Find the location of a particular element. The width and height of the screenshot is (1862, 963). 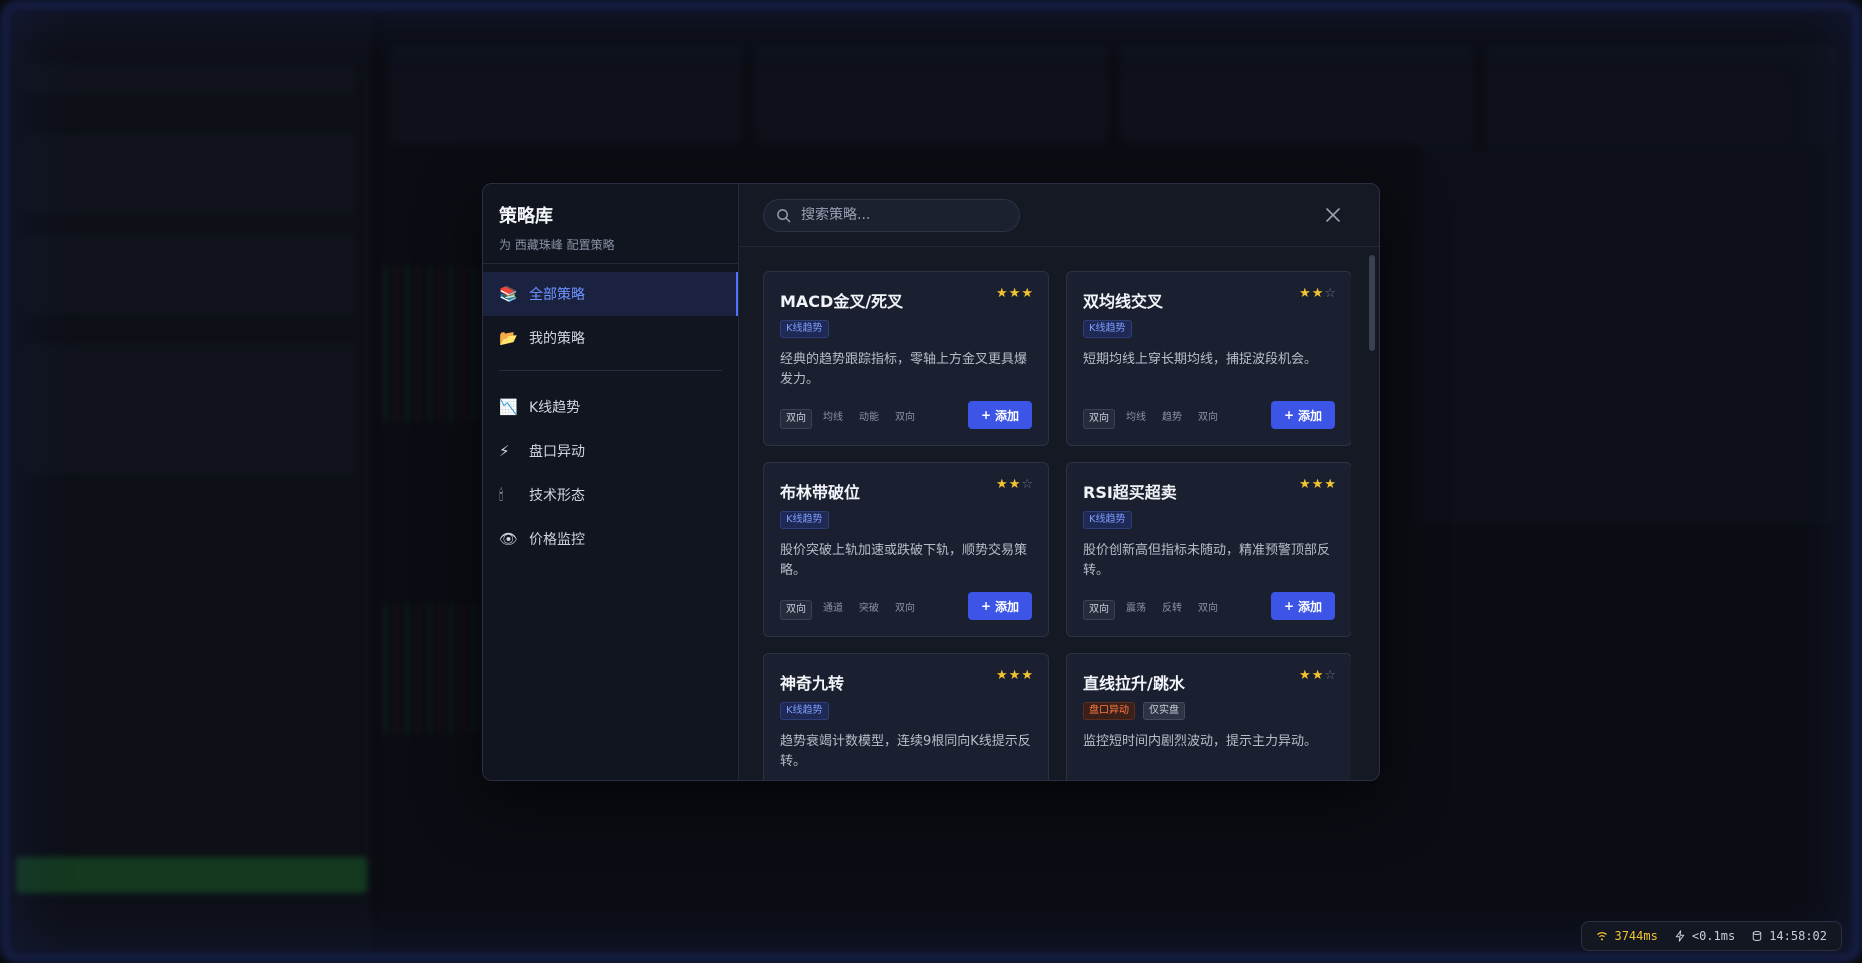

category-badge: 仅实盘 is located at coordinates (1164, 711).